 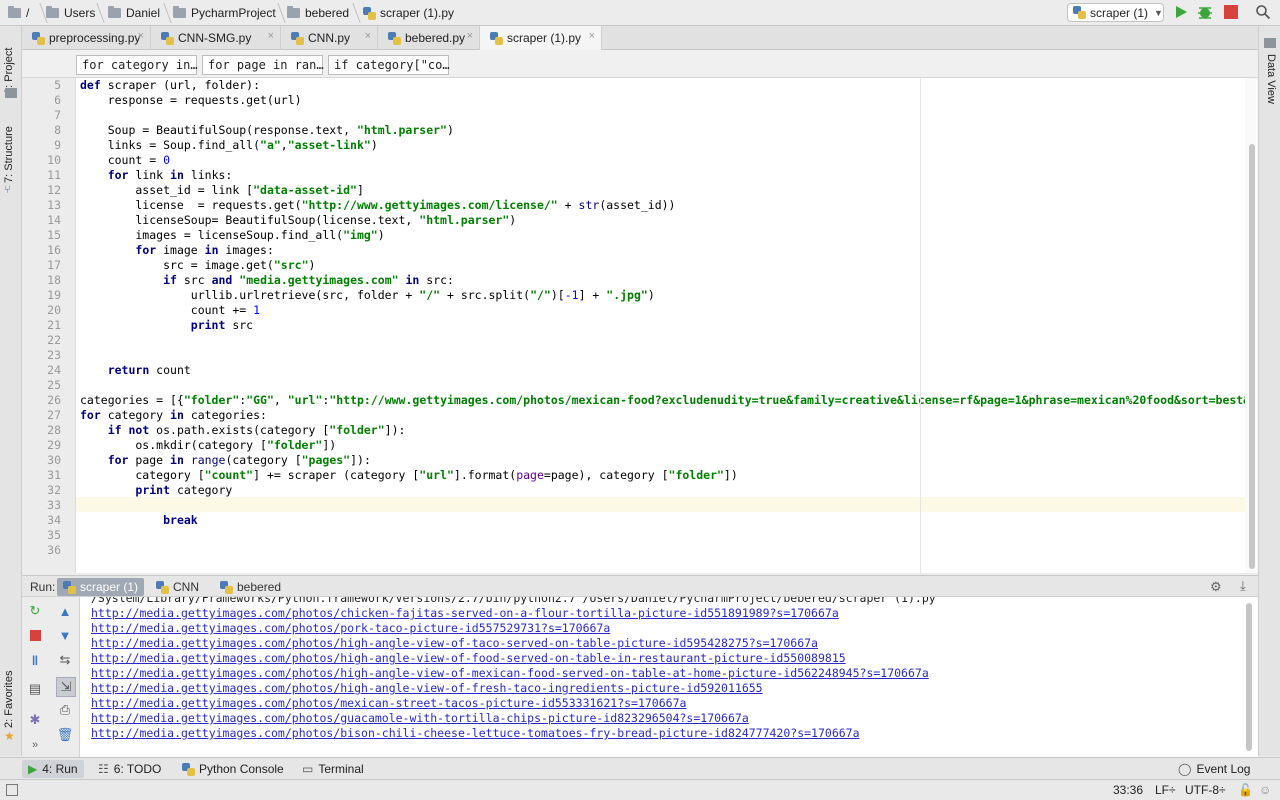 What do you see at coordinates (408, 13) in the screenshot?
I see `breadcrumb-item-file: scraper (1).py` at bounding box center [408, 13].